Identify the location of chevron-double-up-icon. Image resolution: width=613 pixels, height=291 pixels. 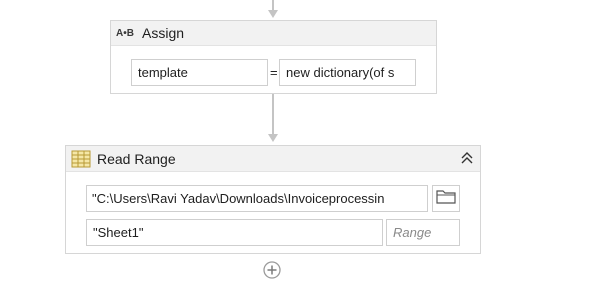
(467, 158).